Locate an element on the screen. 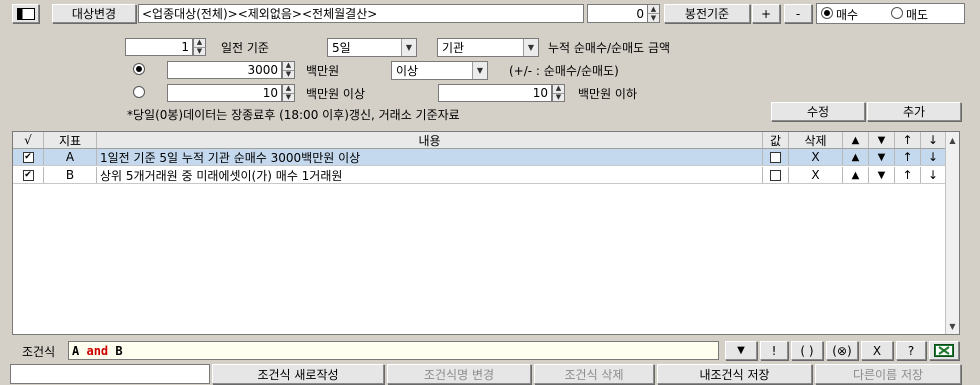  delete-condition-button: 조건식 삭제 is located at coordinates (594, 374).